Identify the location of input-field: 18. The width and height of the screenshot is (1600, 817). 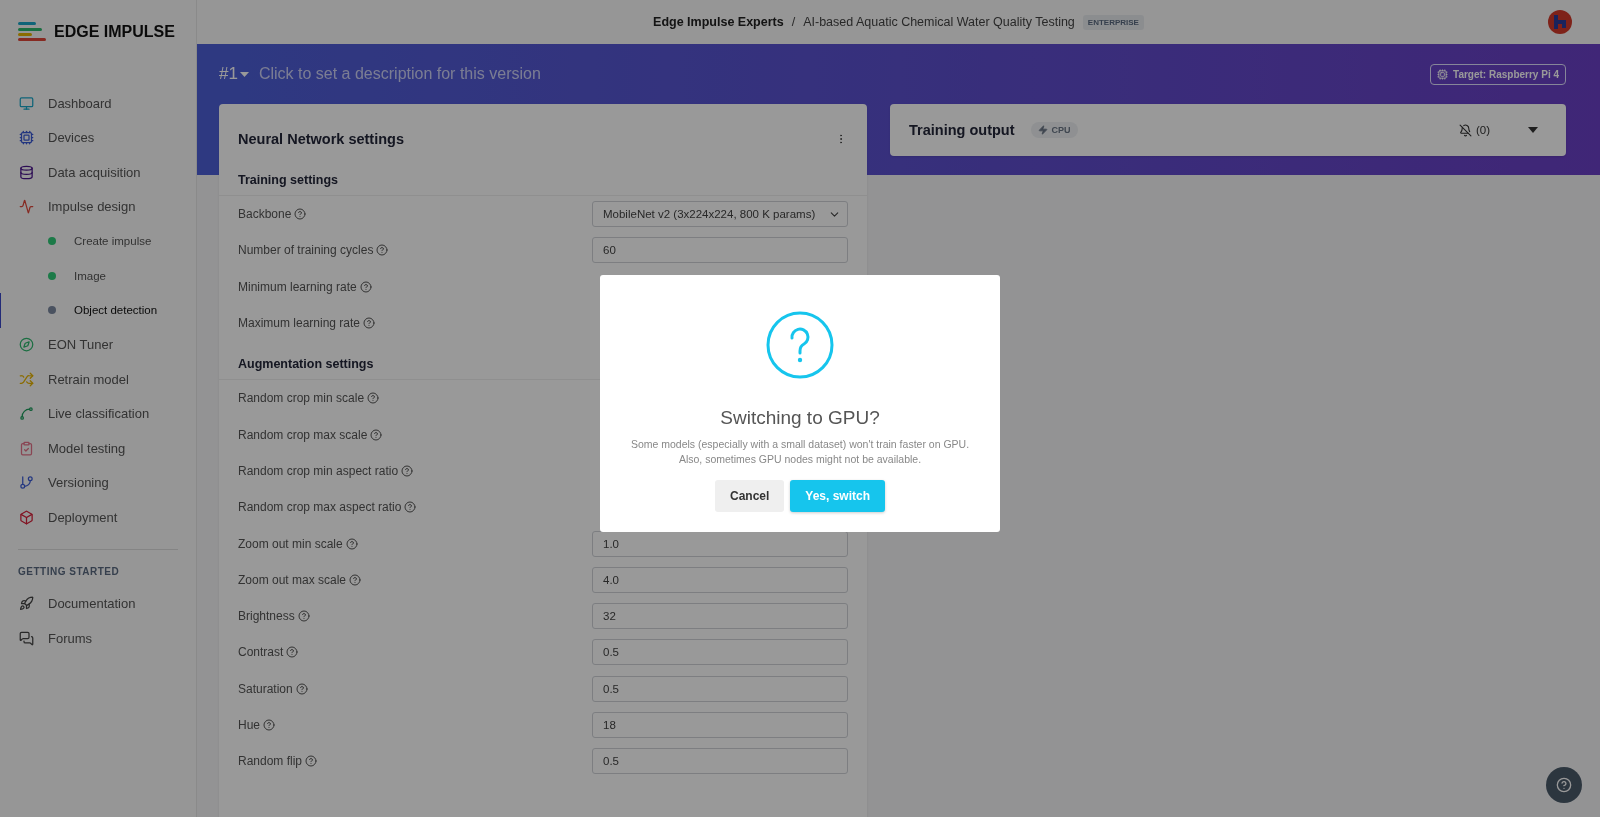
(720, 725).